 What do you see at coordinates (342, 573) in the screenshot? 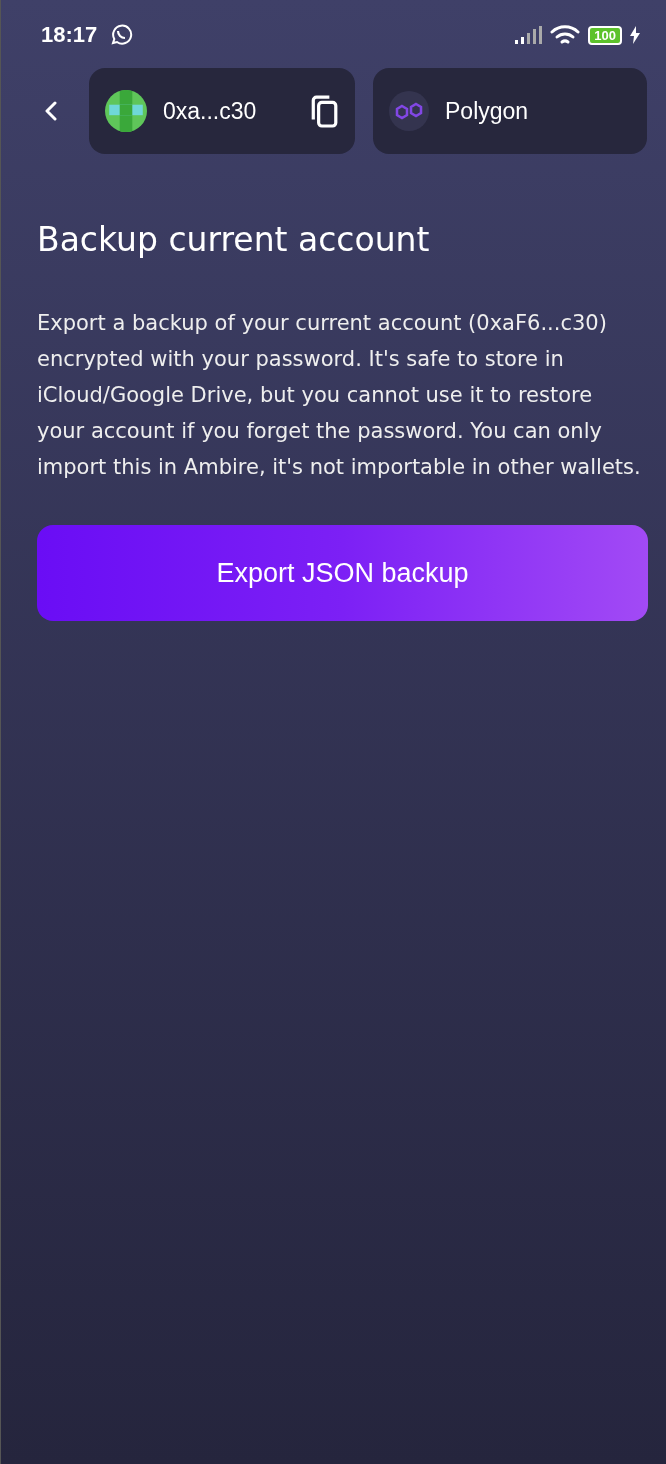
I see `export-button: Export JSON backup` at bounding box center [342, 573].